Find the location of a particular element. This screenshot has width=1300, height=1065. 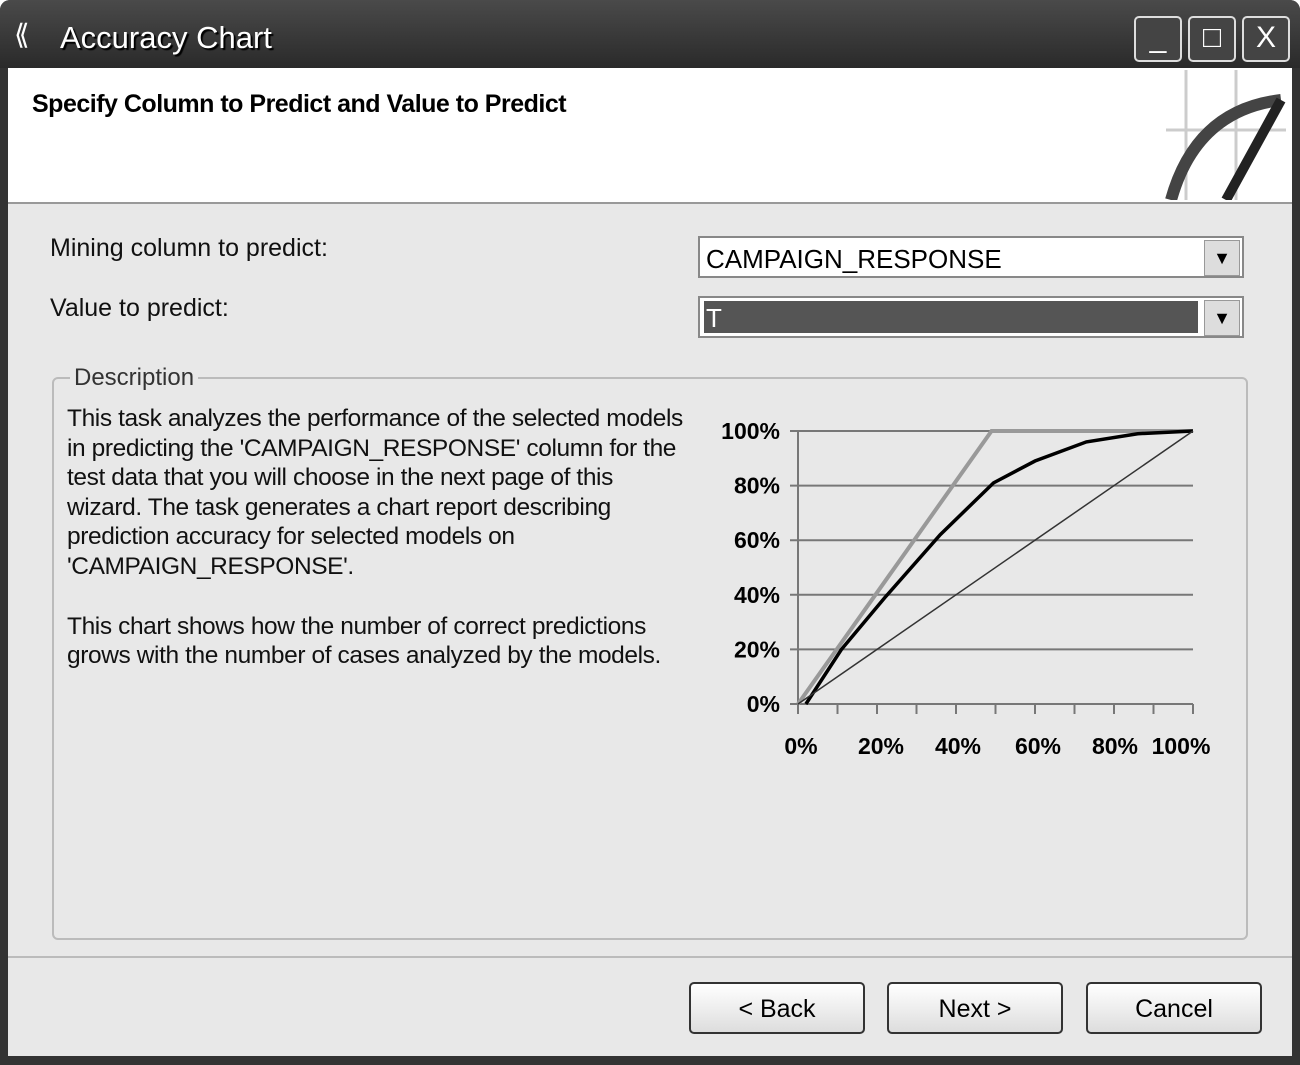

value-to-predict-label: Value to predict: is located at coordinates (139, 308).